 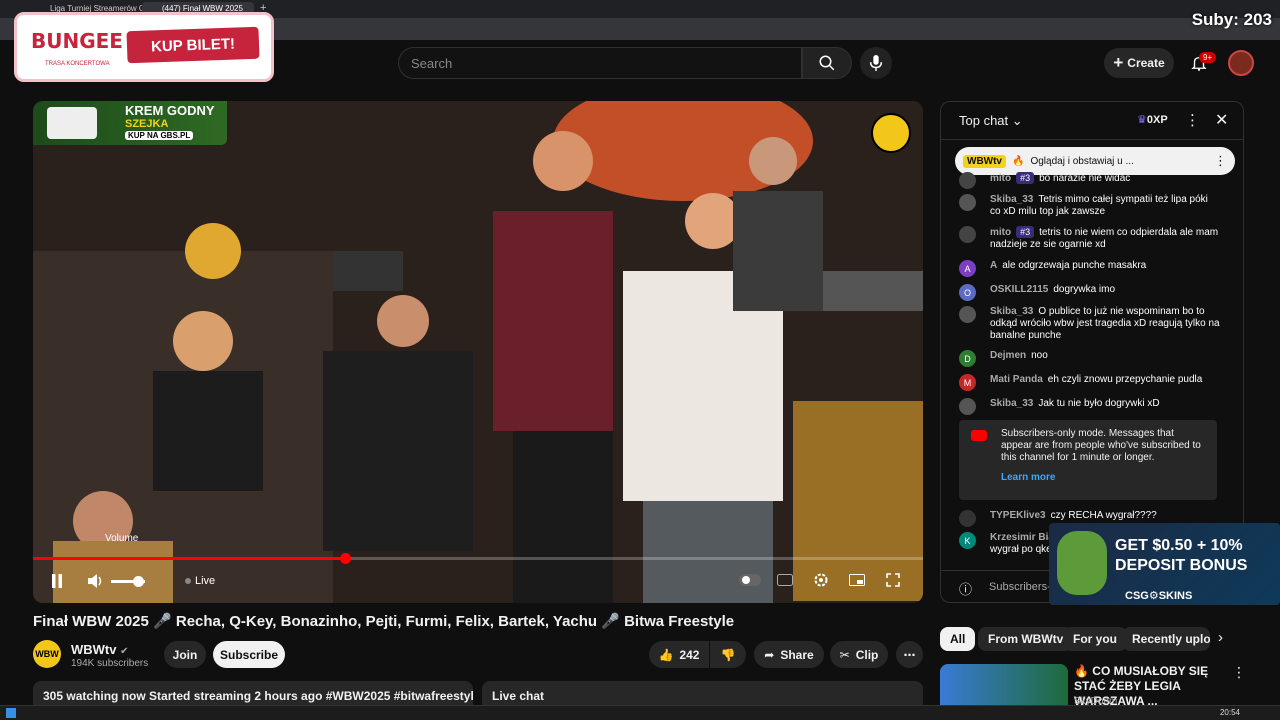 I want to click on crown-icon: ♛, so click(x=1142, y=120).